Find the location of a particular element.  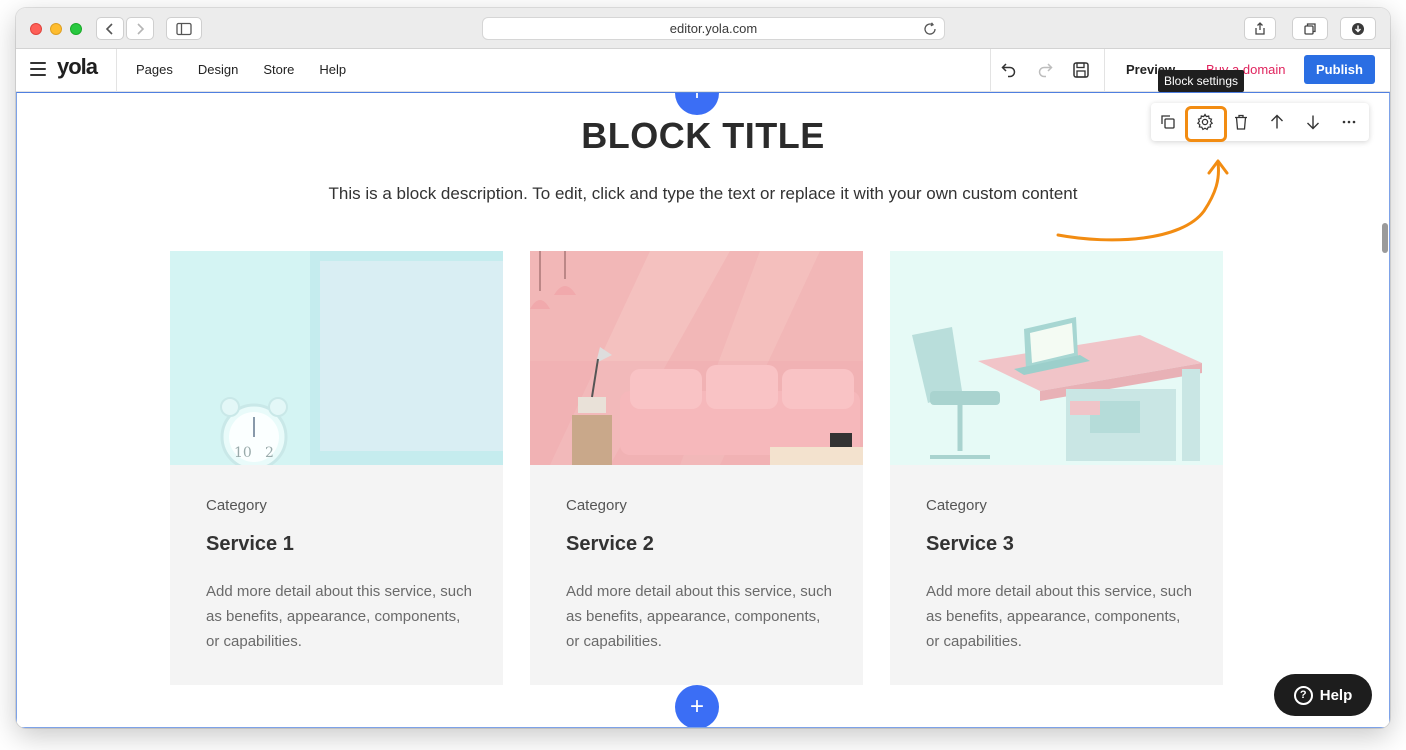

card-image-sofa is located at coordinates (696, 358).